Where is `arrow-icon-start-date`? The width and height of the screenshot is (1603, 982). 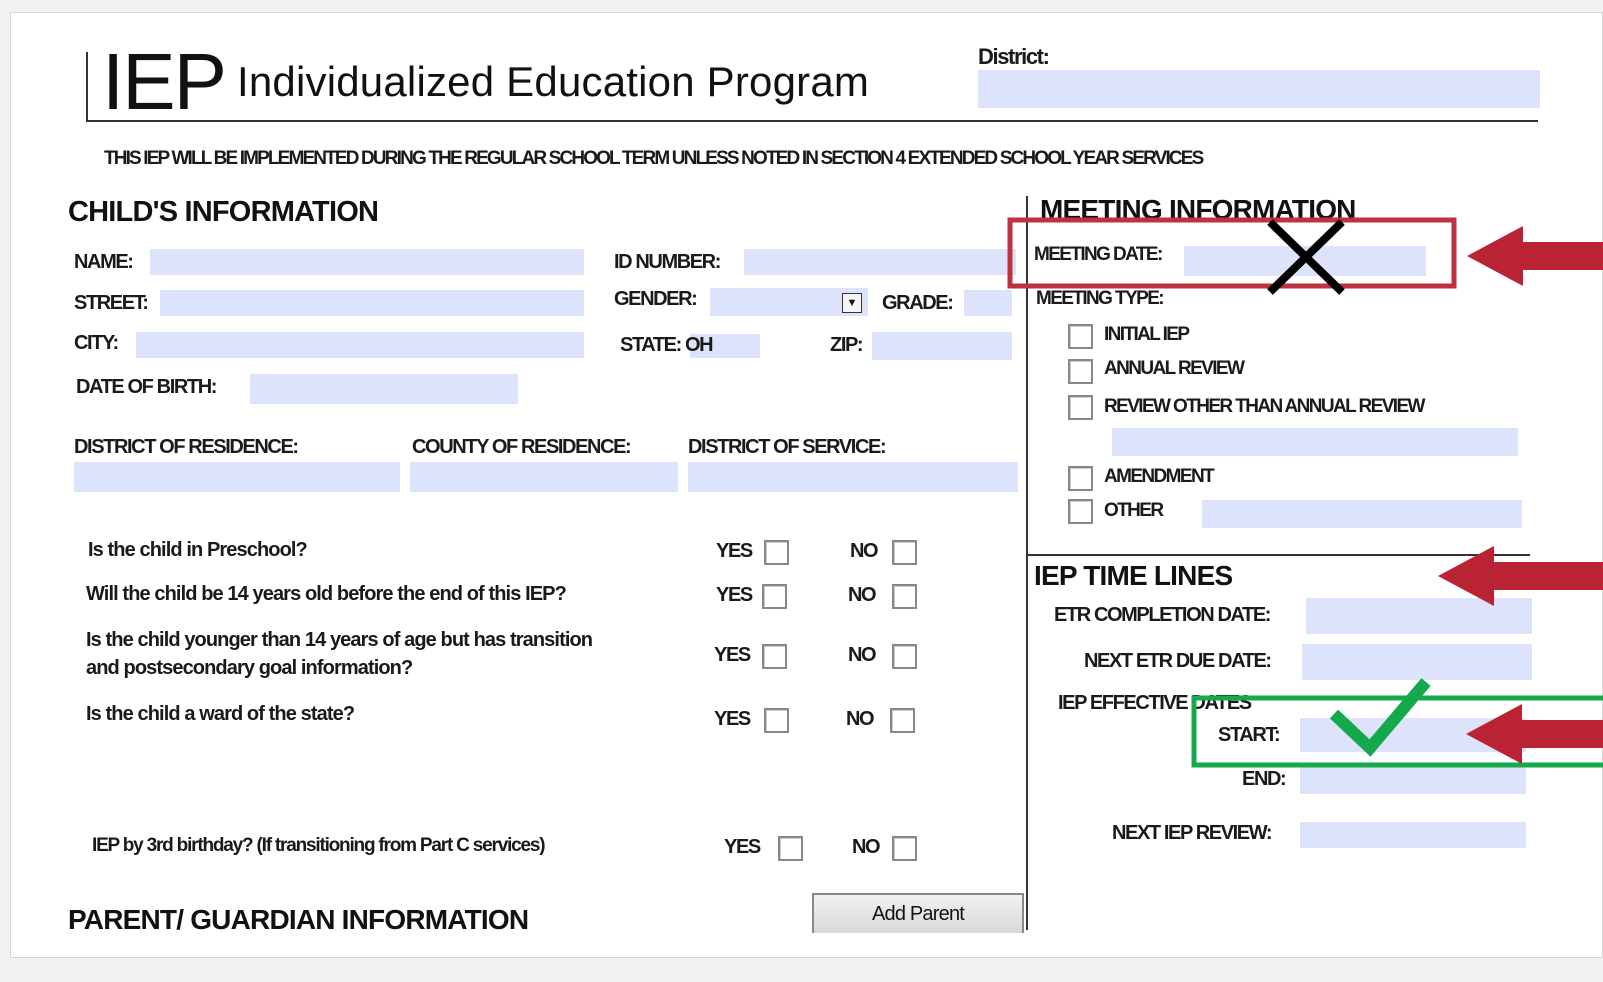
arrow-icon-start-date is located at coordinates (1534, 734).